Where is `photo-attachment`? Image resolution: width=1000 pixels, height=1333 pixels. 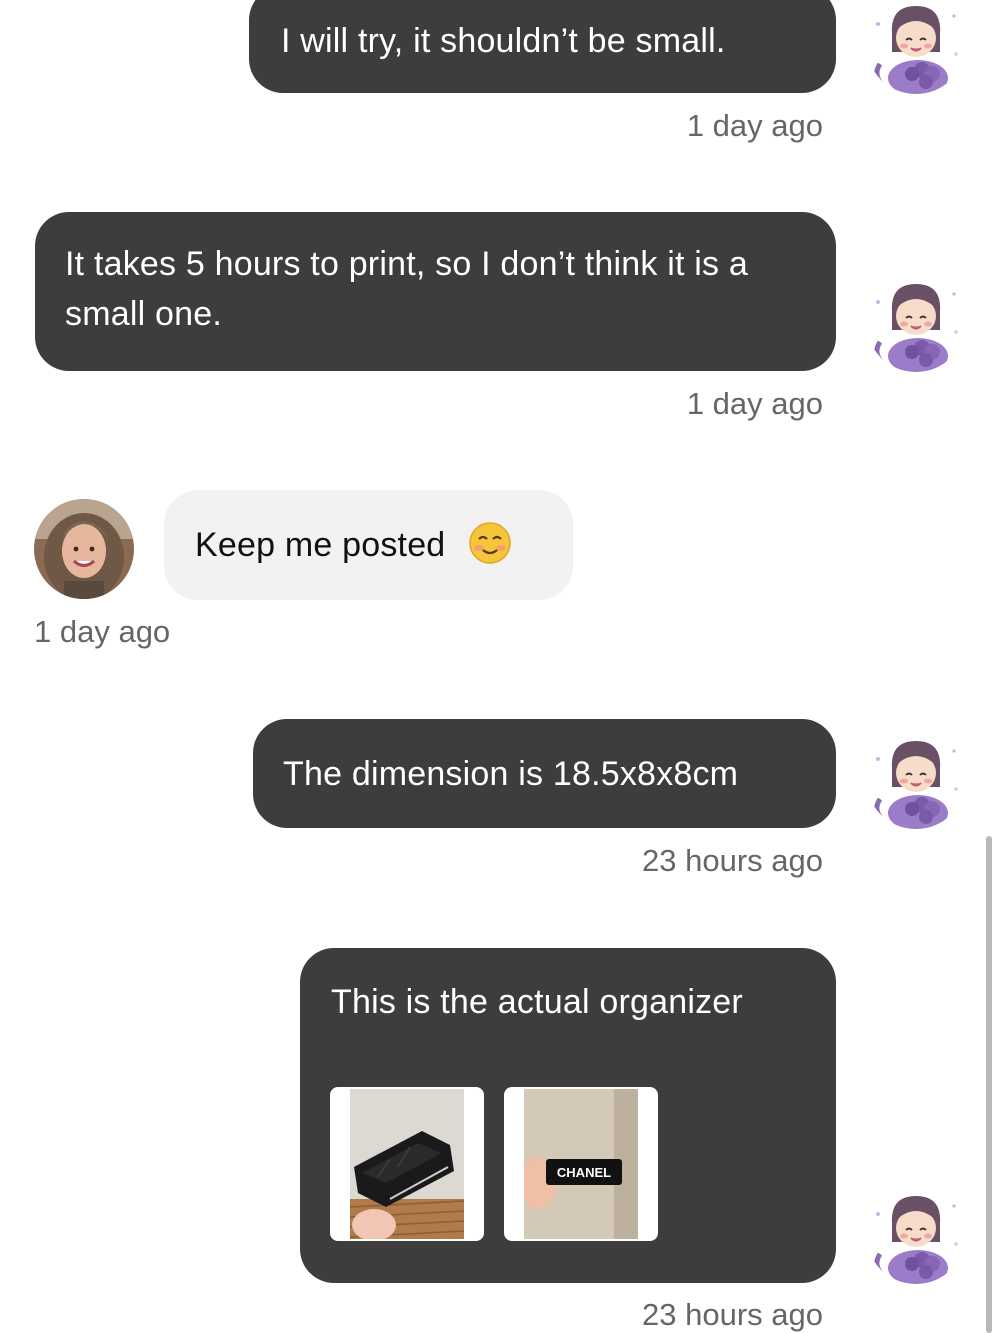
photo-attachment is located at coordinates (407, 1164).